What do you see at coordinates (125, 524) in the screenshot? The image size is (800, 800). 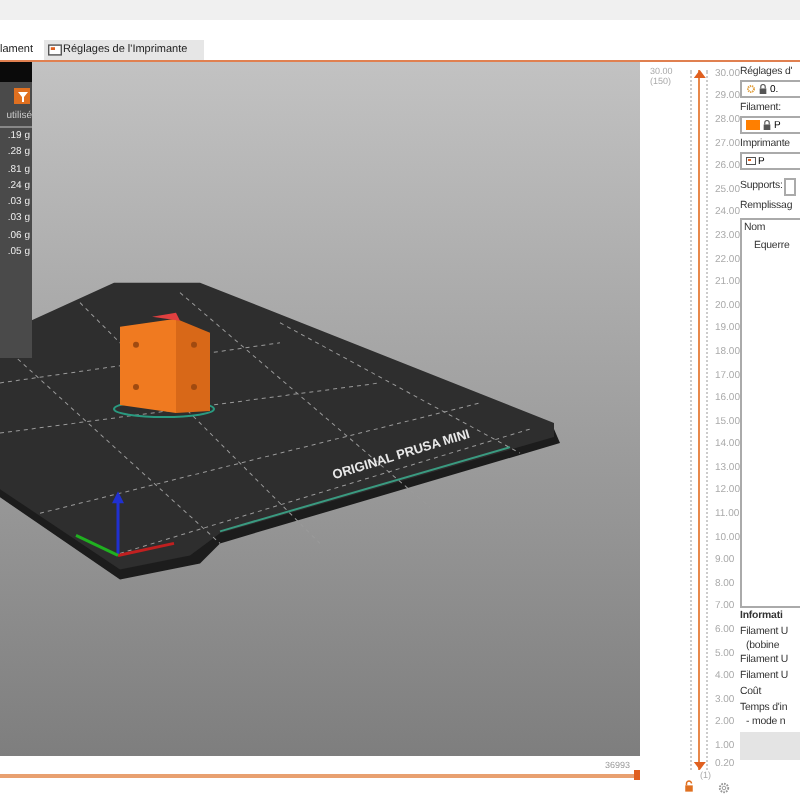 I see `axes-drawing` at bounding box center [125, 524].